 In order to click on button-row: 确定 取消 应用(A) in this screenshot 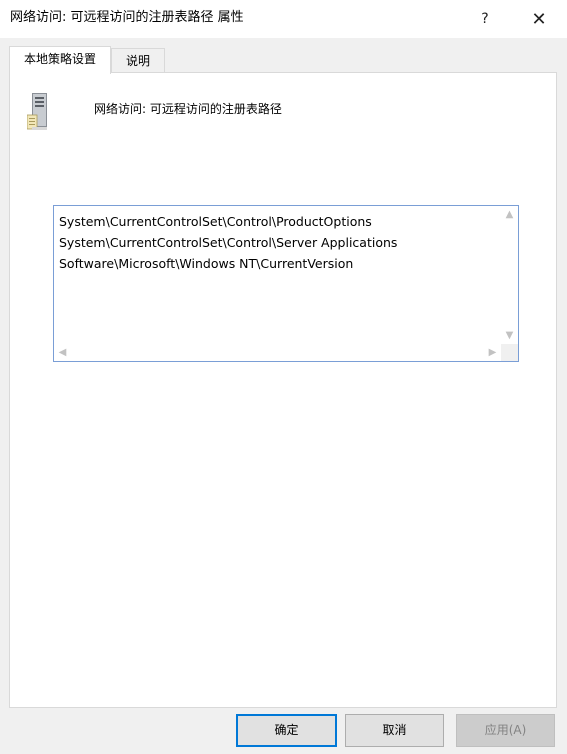, I will do `click(283, 731)`.